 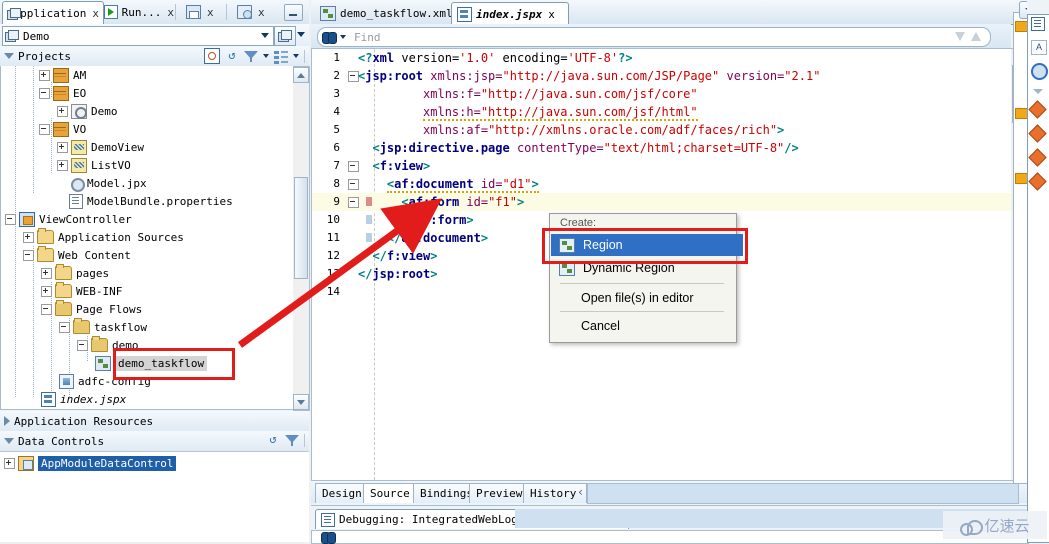 I want to click on taskflow-icon, so click(x=103, y=363).